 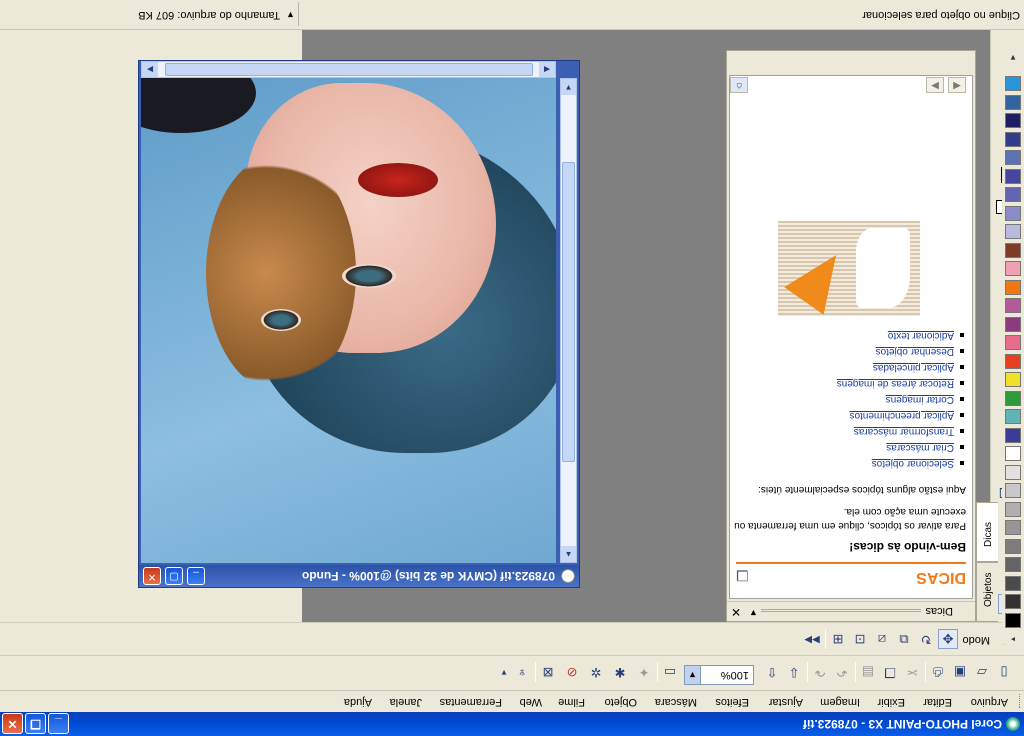 I want to click on tips-topic-link: Selecionar objetos, so click(x=851, y=463).